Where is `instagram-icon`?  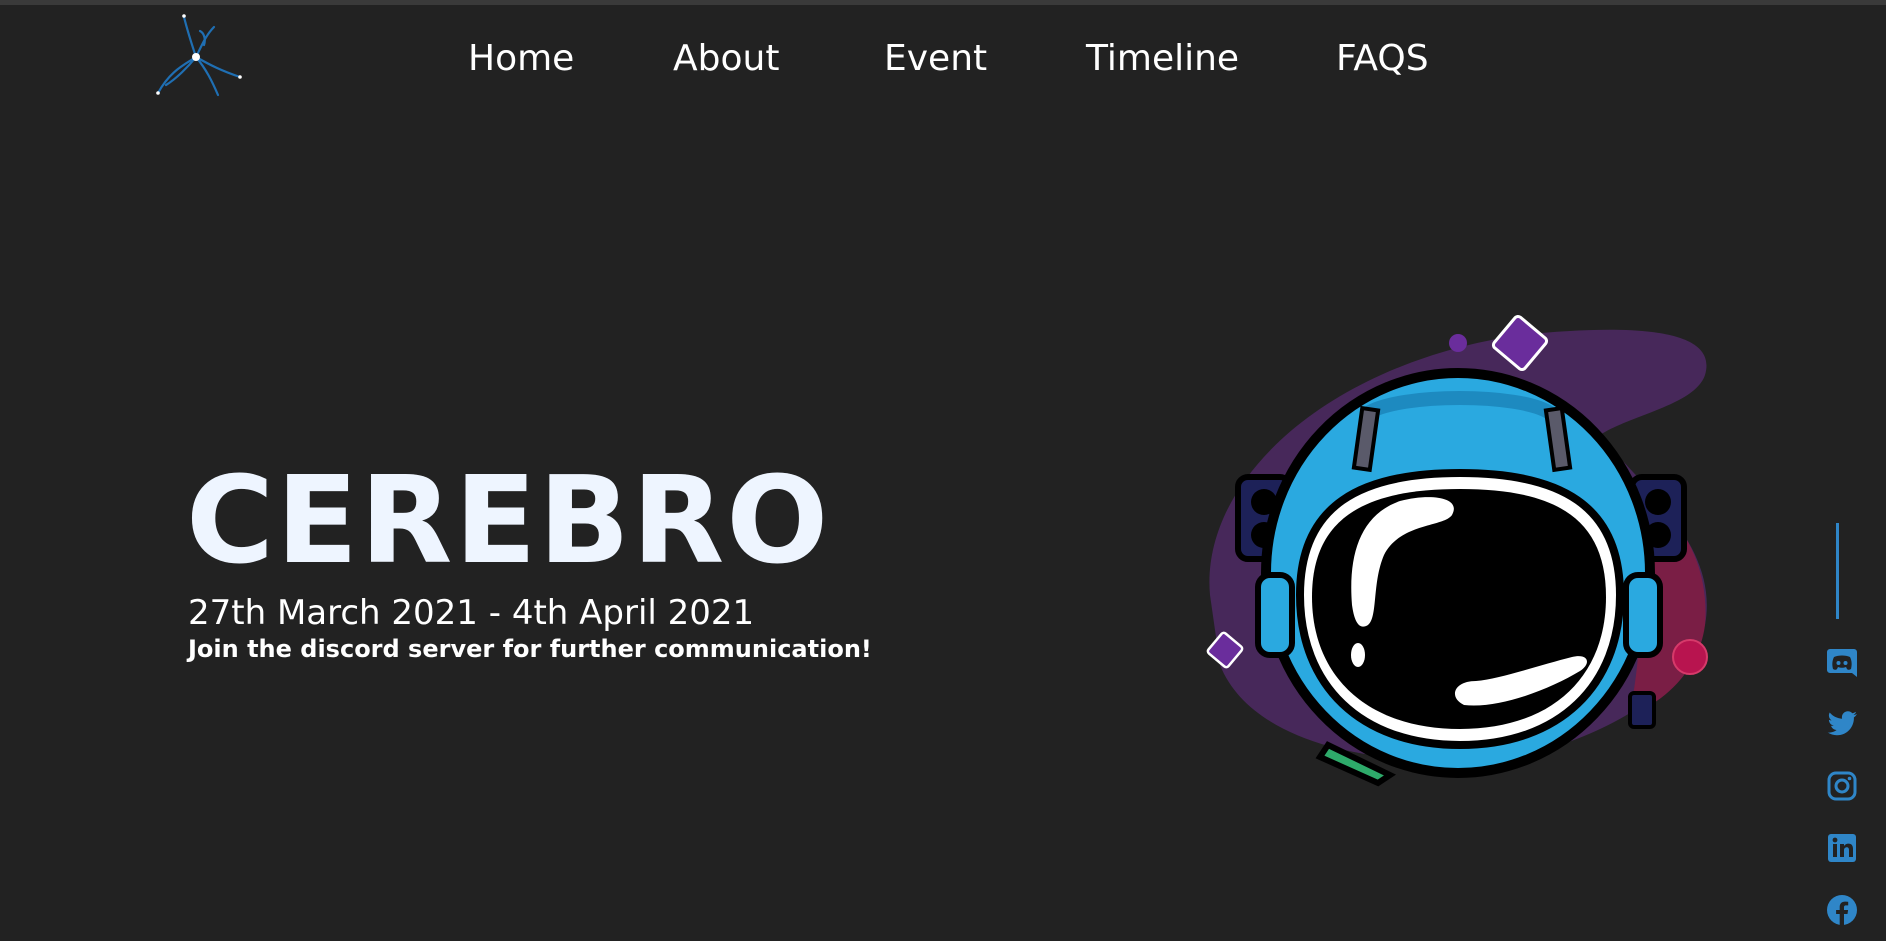 instagram-icon is located at coordinates (1842, 786).